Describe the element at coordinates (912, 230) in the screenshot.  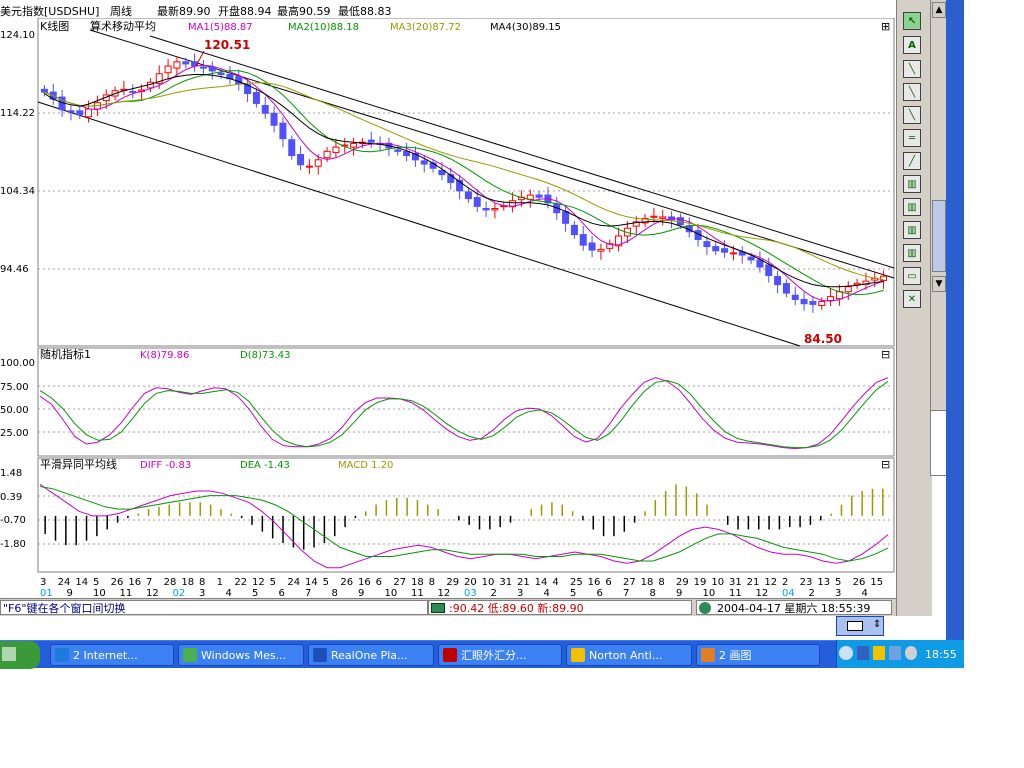
I see `fibonacci-tool-icon: ▥` at that location.